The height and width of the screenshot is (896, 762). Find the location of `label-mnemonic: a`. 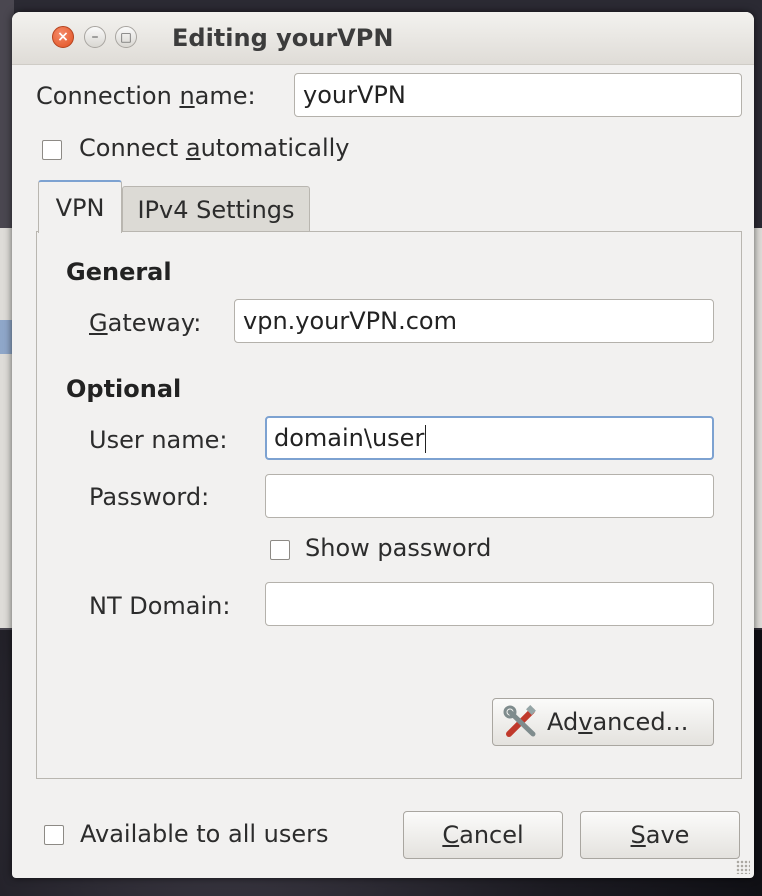

label-mnemonic: a is located at coordinates (193, 148).